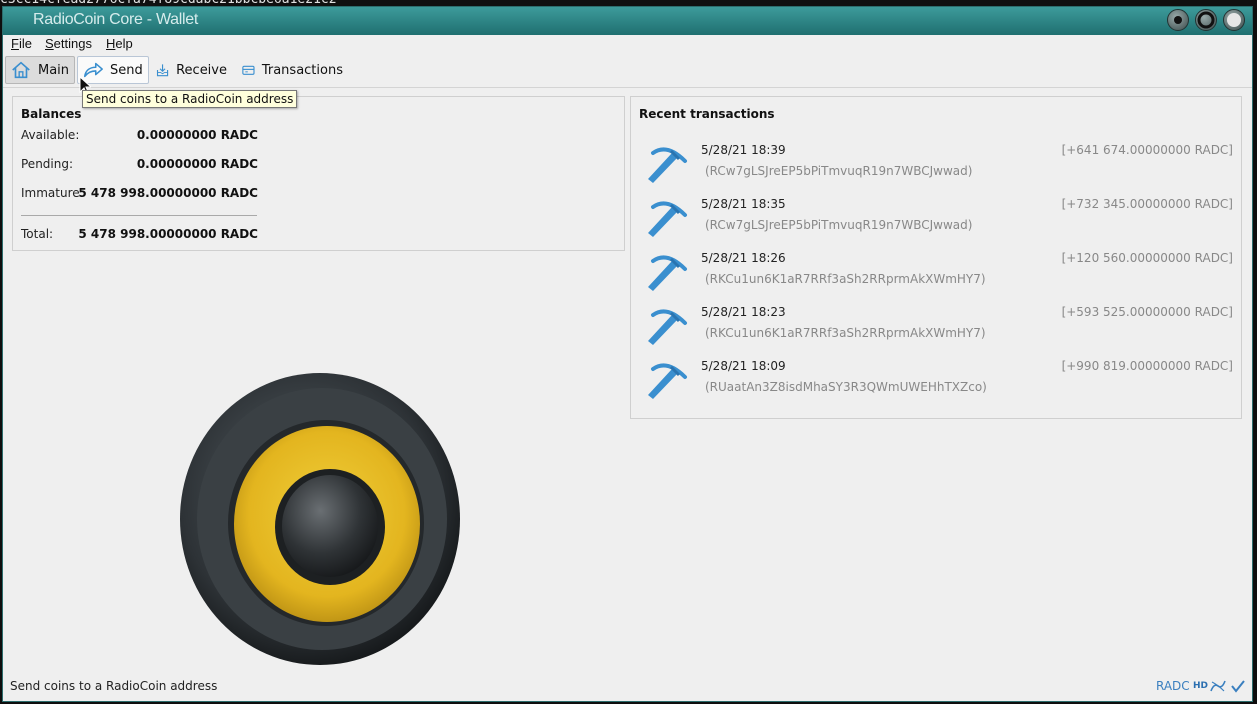 The image size is (1257, 704). What do you see at coordinates (190, 99) in the screenshot?
I see `send-tooltip: Send coins to a RadioCoin address` at bounding box center [190, 99].